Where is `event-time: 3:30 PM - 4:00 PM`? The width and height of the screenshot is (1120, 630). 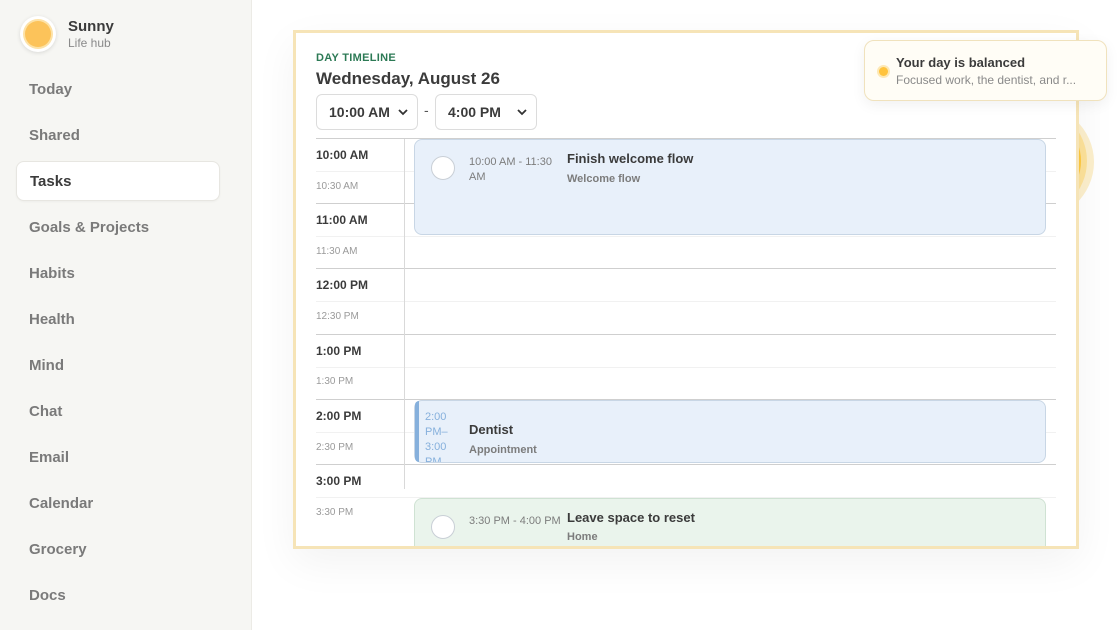
event-time: 3:30 PM - 4:00 PM is located at coordinates (515, 521).